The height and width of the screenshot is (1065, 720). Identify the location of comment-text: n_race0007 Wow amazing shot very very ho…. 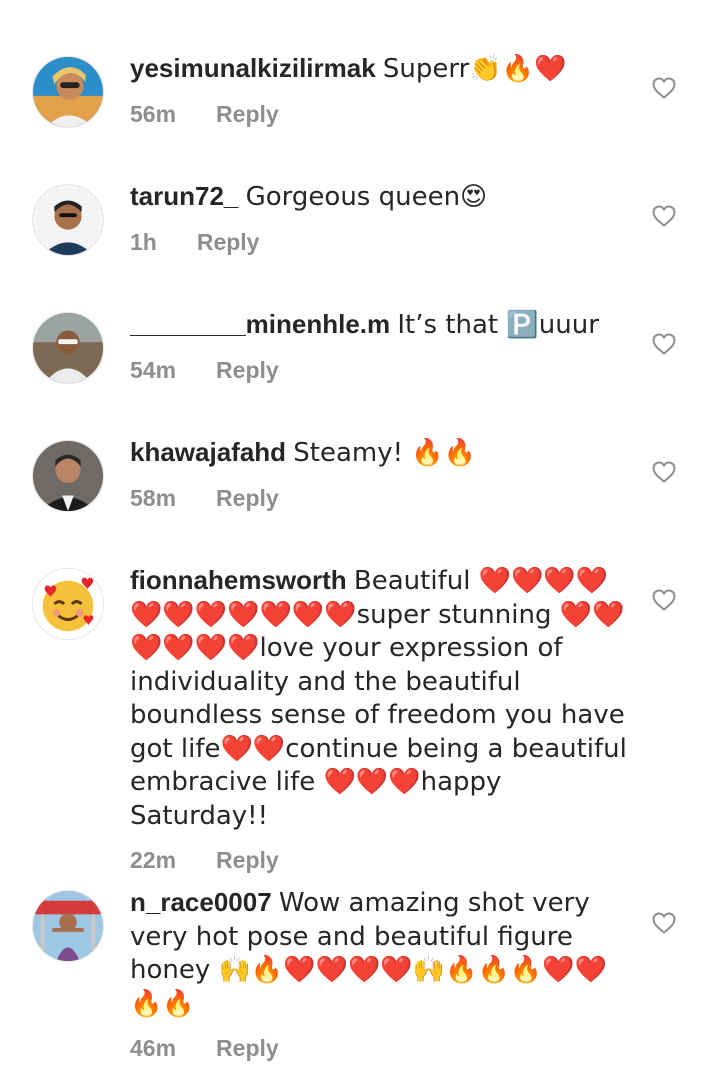
(382, 953).